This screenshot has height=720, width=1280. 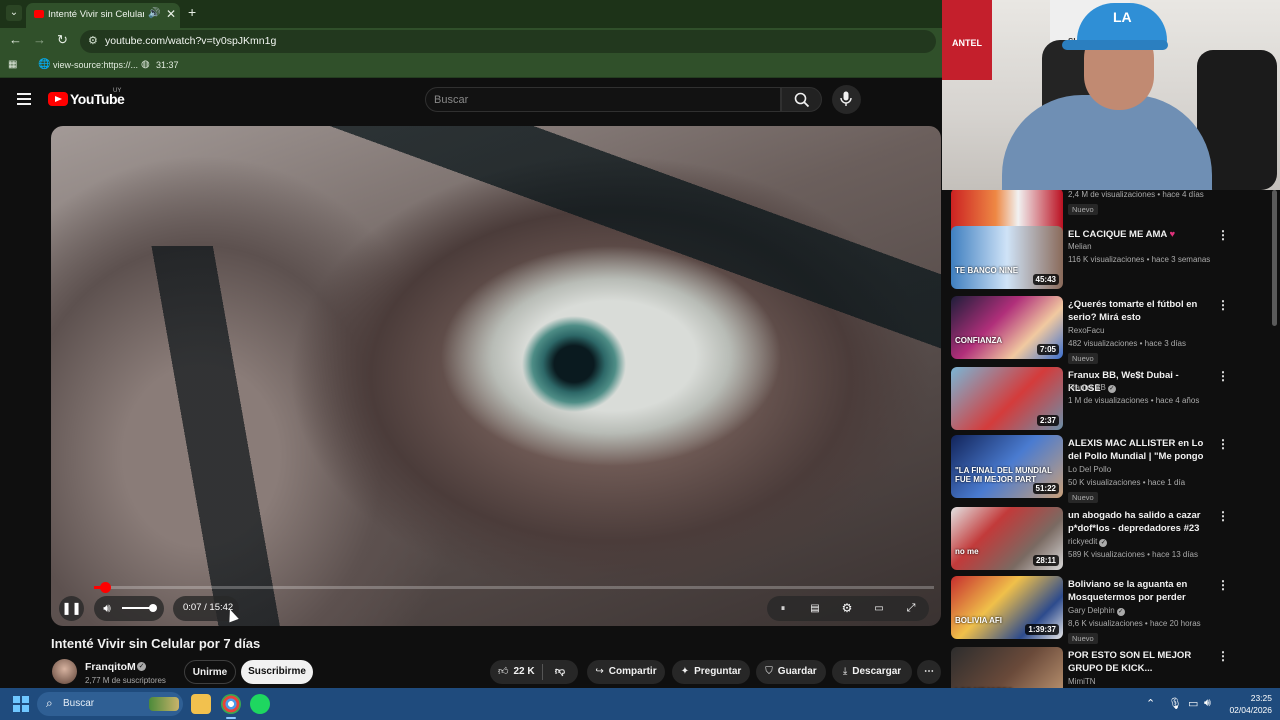 I want to click on subscriber-count: 2,77 M de suscriptores, so click(x=125, y=680).